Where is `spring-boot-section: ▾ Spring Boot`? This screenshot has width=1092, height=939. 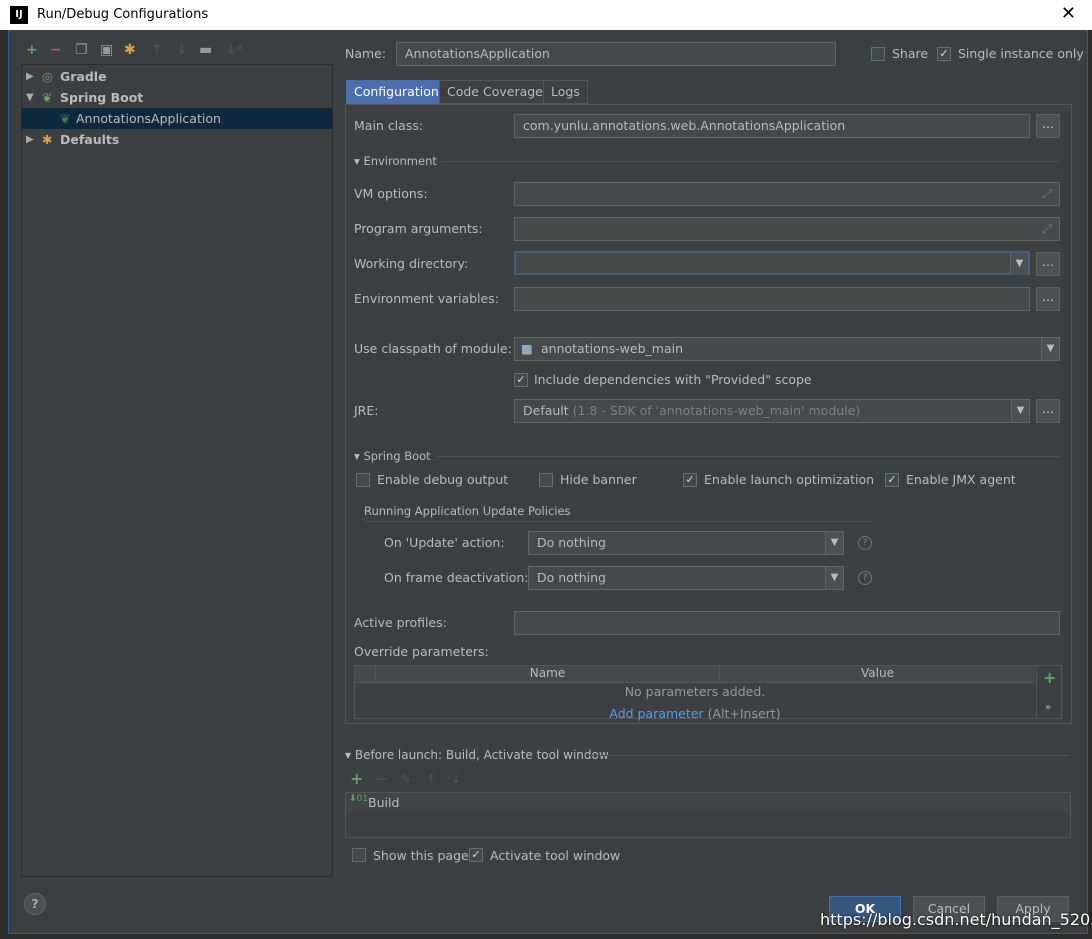 spring-boot-section: ▾ Spring Boot is located at coordinates (392, 456).